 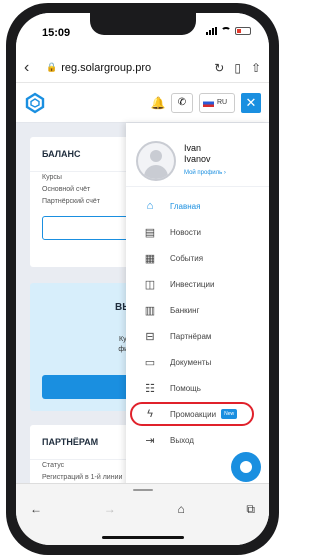 What do you see at coordinates (150, 362) in the screenshot?
I see `document-icon: ▭` at bounding box center [150, 362].